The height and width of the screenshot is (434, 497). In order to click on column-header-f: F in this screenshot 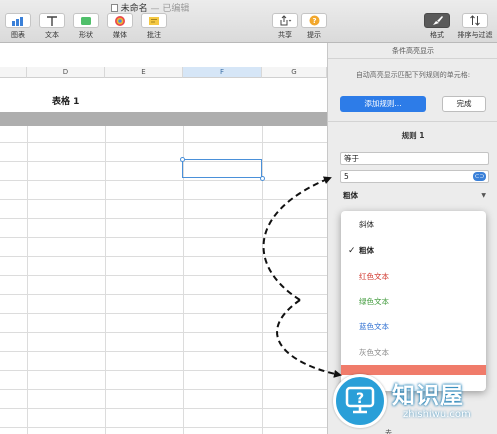, I will do `click(222, 72)`.